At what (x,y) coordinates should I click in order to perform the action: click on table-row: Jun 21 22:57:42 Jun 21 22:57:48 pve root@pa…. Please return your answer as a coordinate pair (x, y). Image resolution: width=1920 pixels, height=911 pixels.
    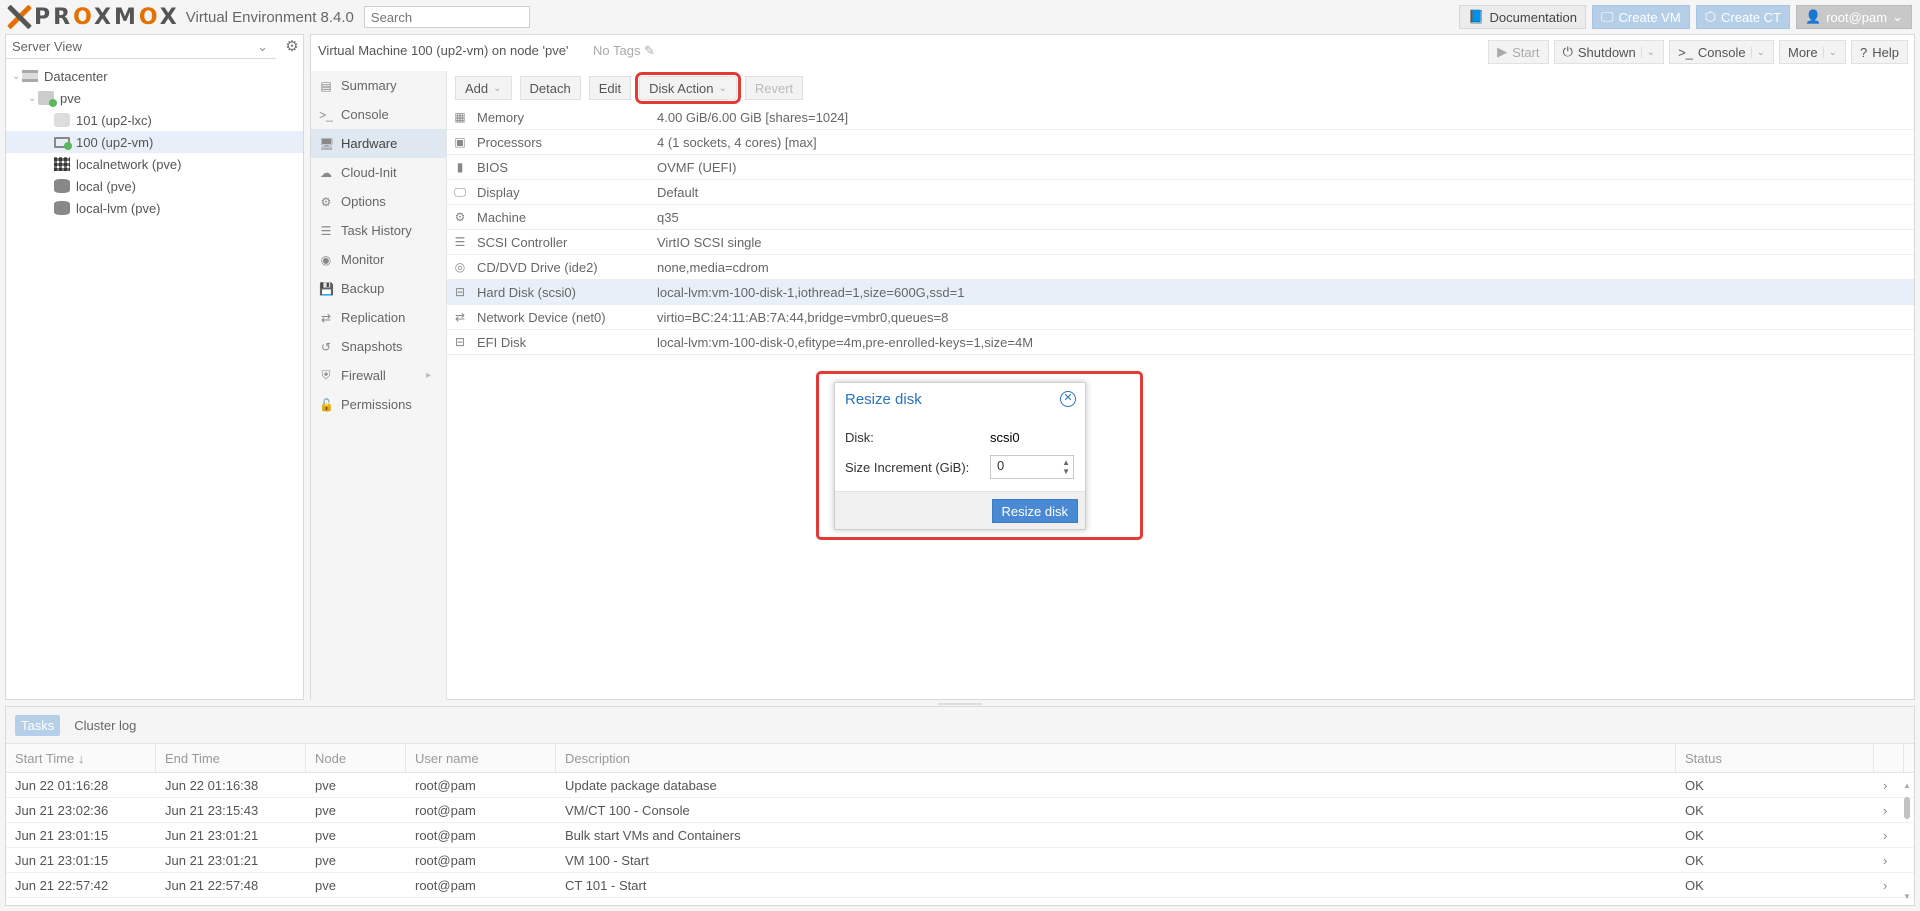
    Looking at the image, I should click on (960, 885).